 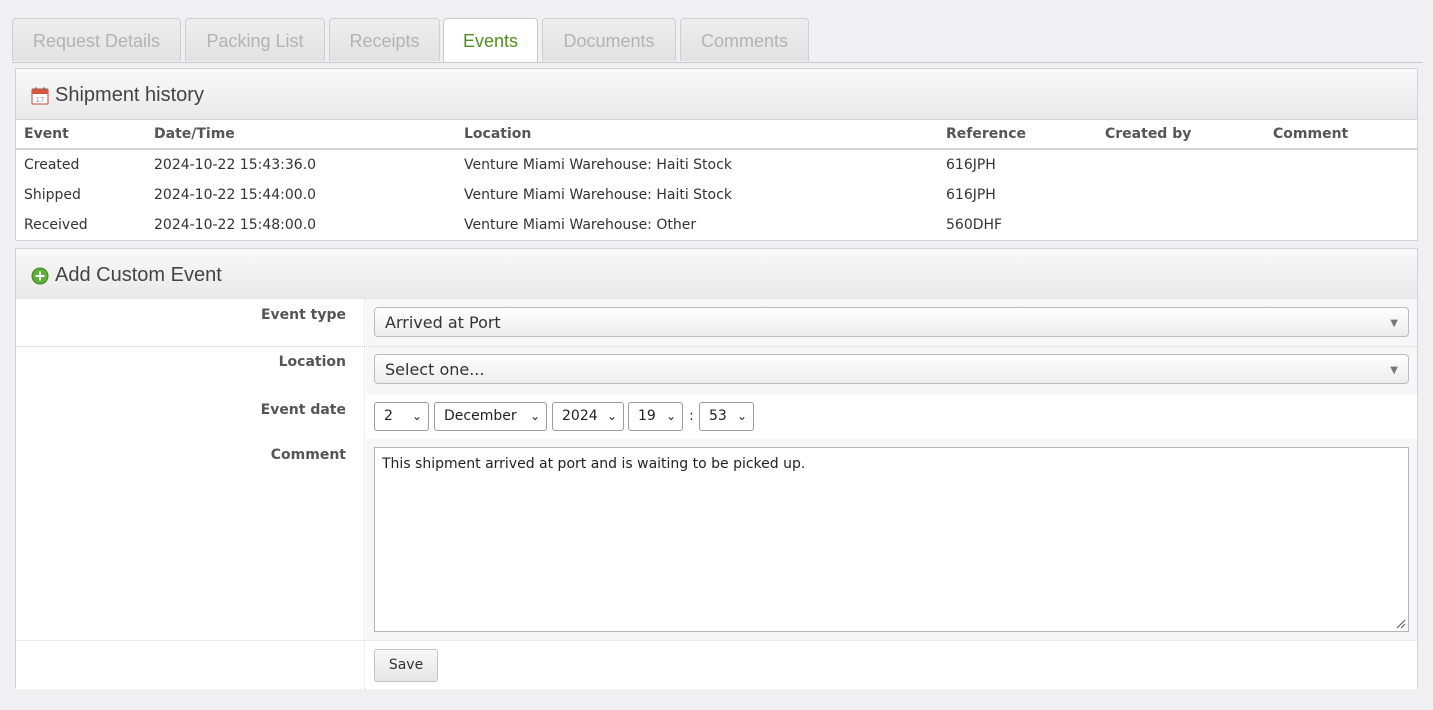 What do you see at coordinates (235, 195) in the screenshot?
I see `cell-datetime: 2024-10-22 15:44:00.0` at bounding box center [235, 195].